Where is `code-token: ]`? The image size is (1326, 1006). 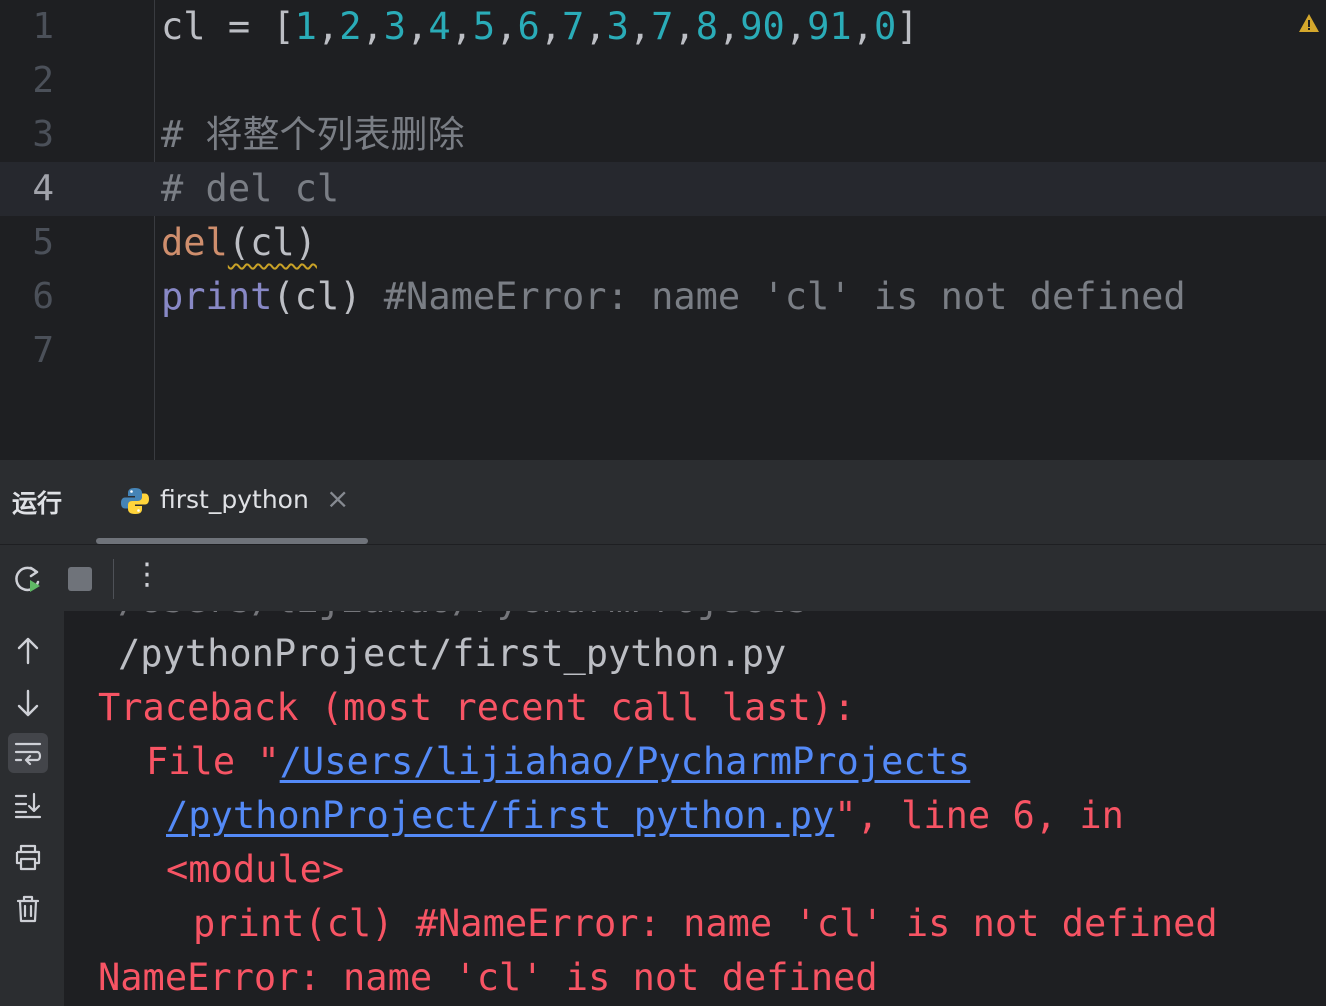 code-token: ] is located at coordinates (907, 26).